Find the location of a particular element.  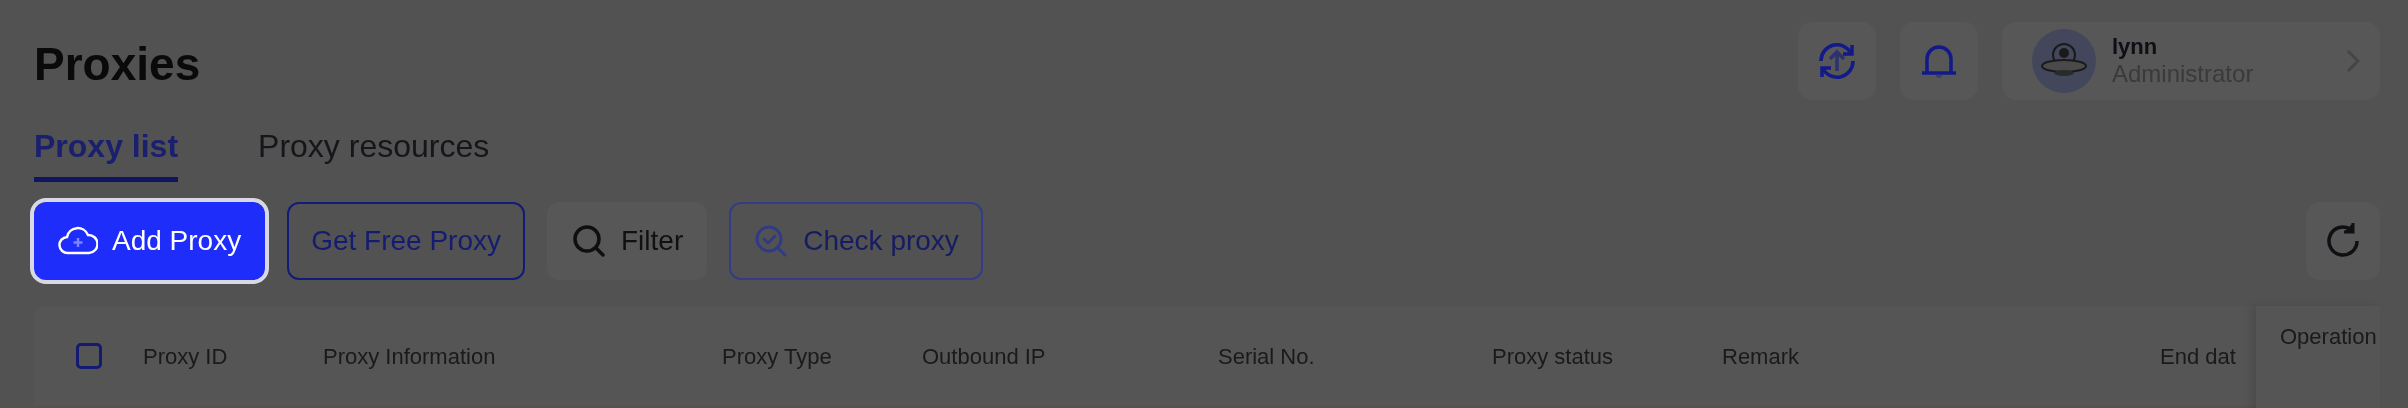

checkbox is located at coordinates (89, 356).